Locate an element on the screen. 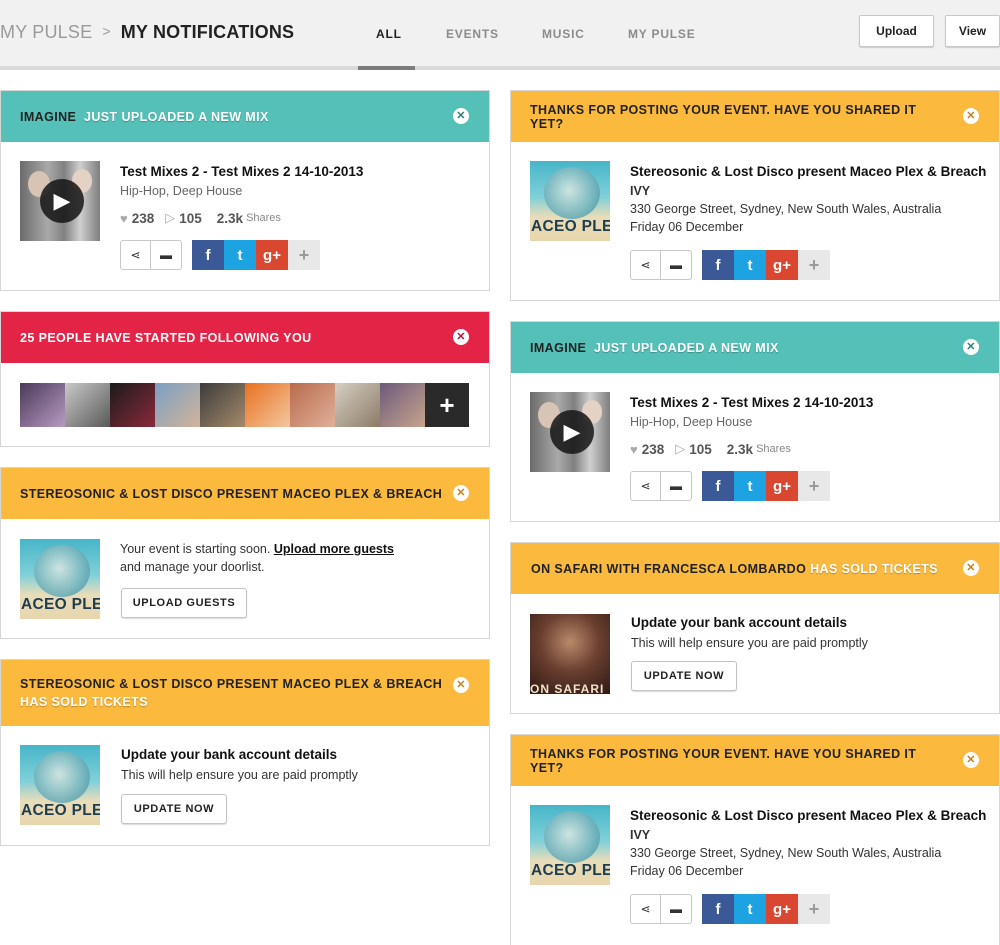 The width and height of the screenshot is (1000, 945). header-action: JUST UPLOADED A NEW MIX is located at coordinates (686, 347).